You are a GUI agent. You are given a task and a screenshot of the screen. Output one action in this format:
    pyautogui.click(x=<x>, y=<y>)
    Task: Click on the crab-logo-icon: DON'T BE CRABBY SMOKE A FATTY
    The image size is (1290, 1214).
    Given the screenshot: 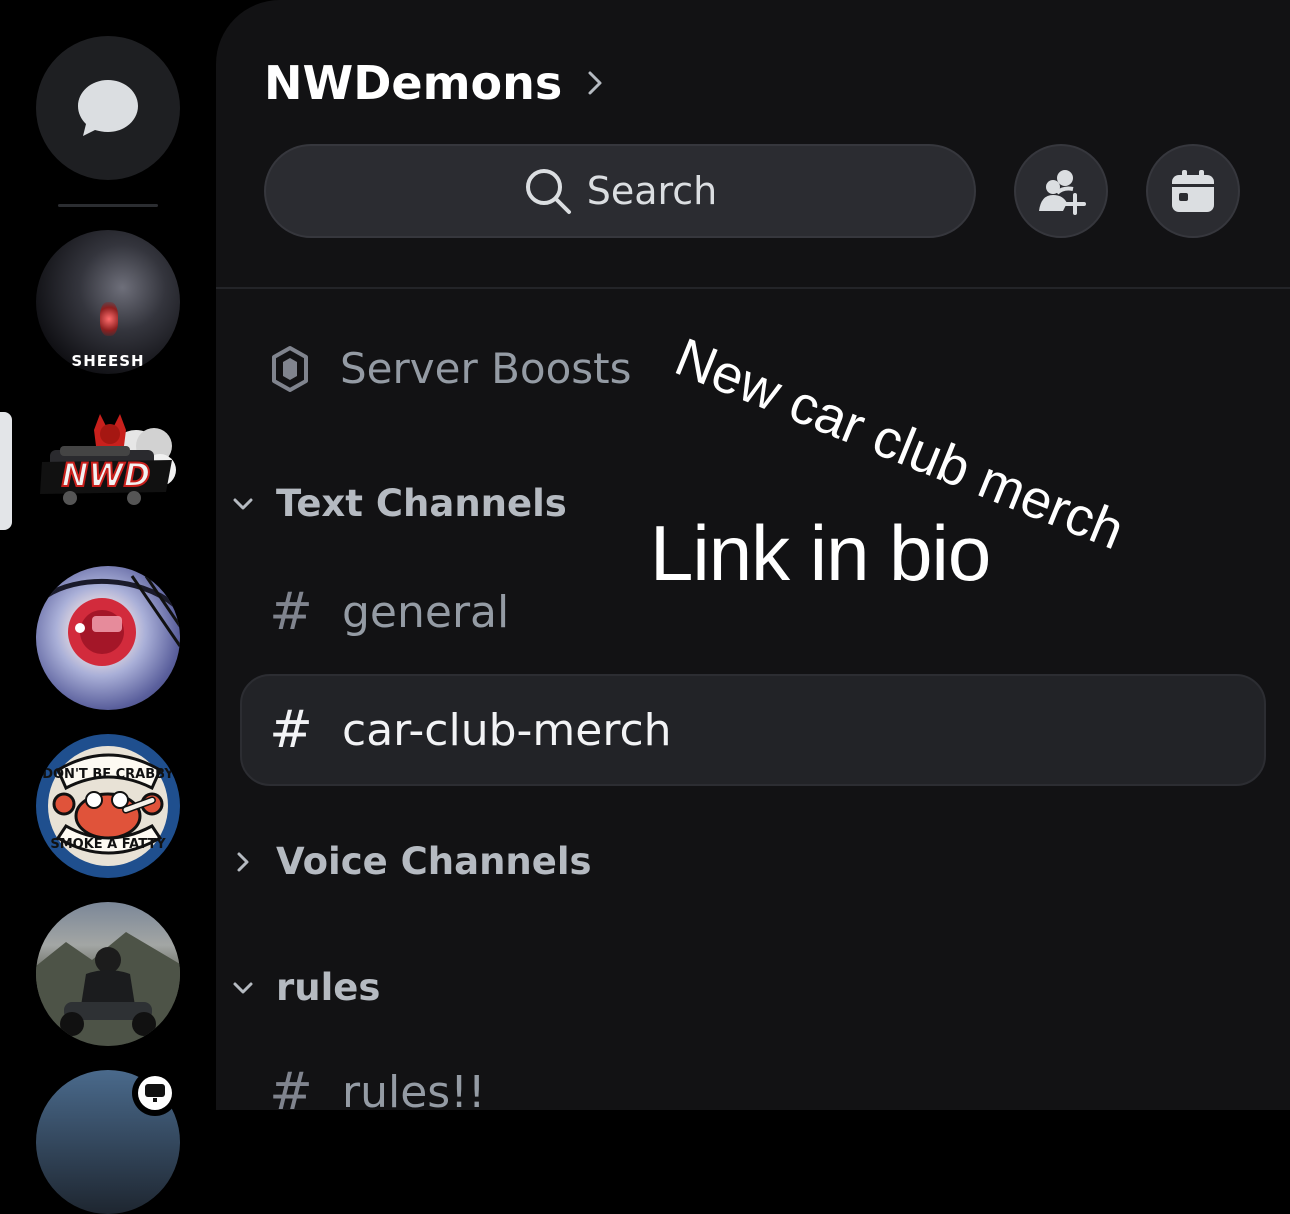 What is the action you would take?
    pyautogui.click(x=108, y=806)
    